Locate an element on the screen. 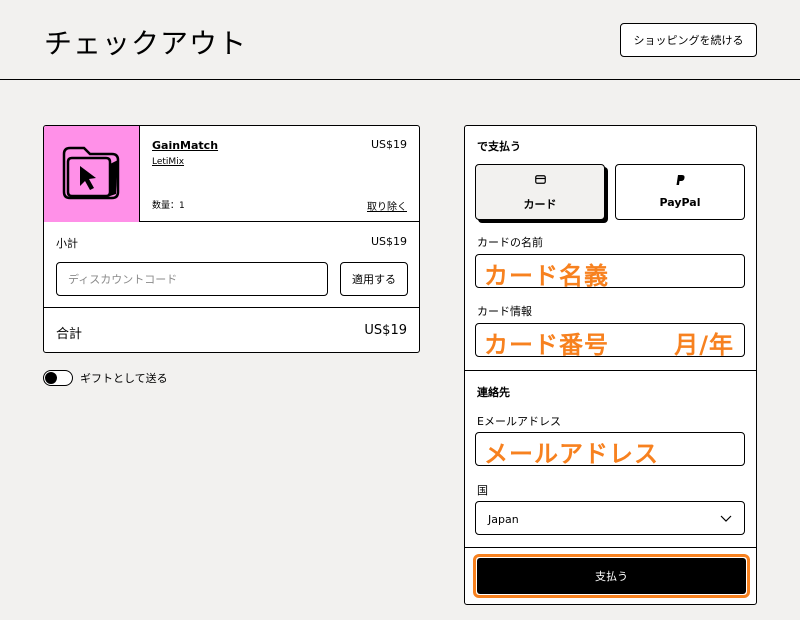 This screenshot has width=800, height=620. gift-toggle-row: ギフトとして送る is located at coordinates (105, 378).